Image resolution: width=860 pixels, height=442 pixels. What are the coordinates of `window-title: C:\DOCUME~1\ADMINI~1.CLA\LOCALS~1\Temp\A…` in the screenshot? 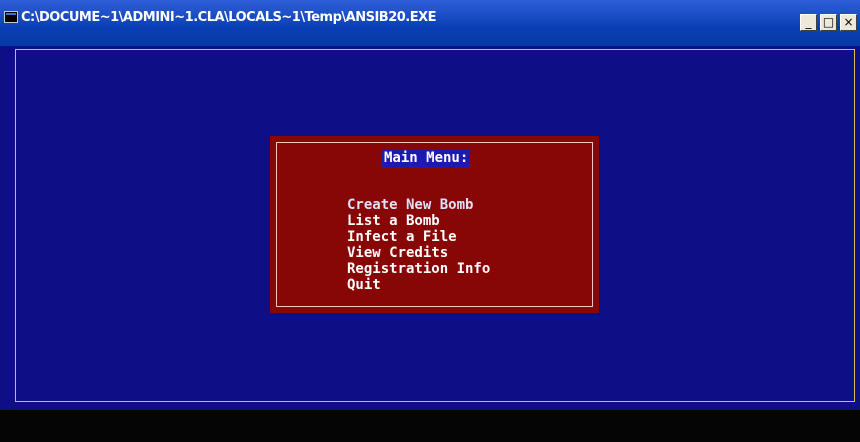 It's located at (229, 17).